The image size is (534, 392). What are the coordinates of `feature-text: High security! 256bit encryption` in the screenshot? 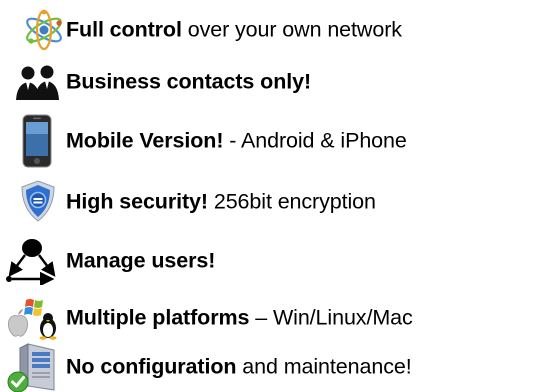 It's located at (221, 202).